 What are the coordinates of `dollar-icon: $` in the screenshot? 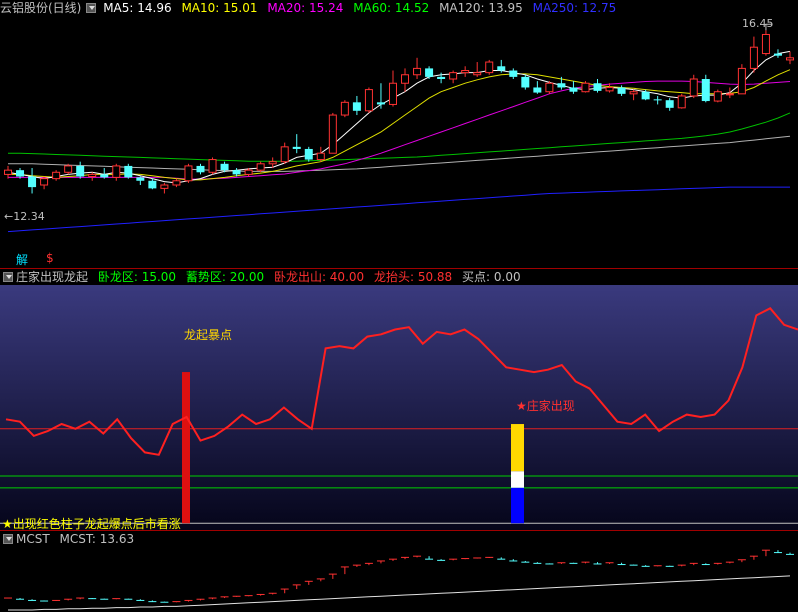 It's located at (50, 258).